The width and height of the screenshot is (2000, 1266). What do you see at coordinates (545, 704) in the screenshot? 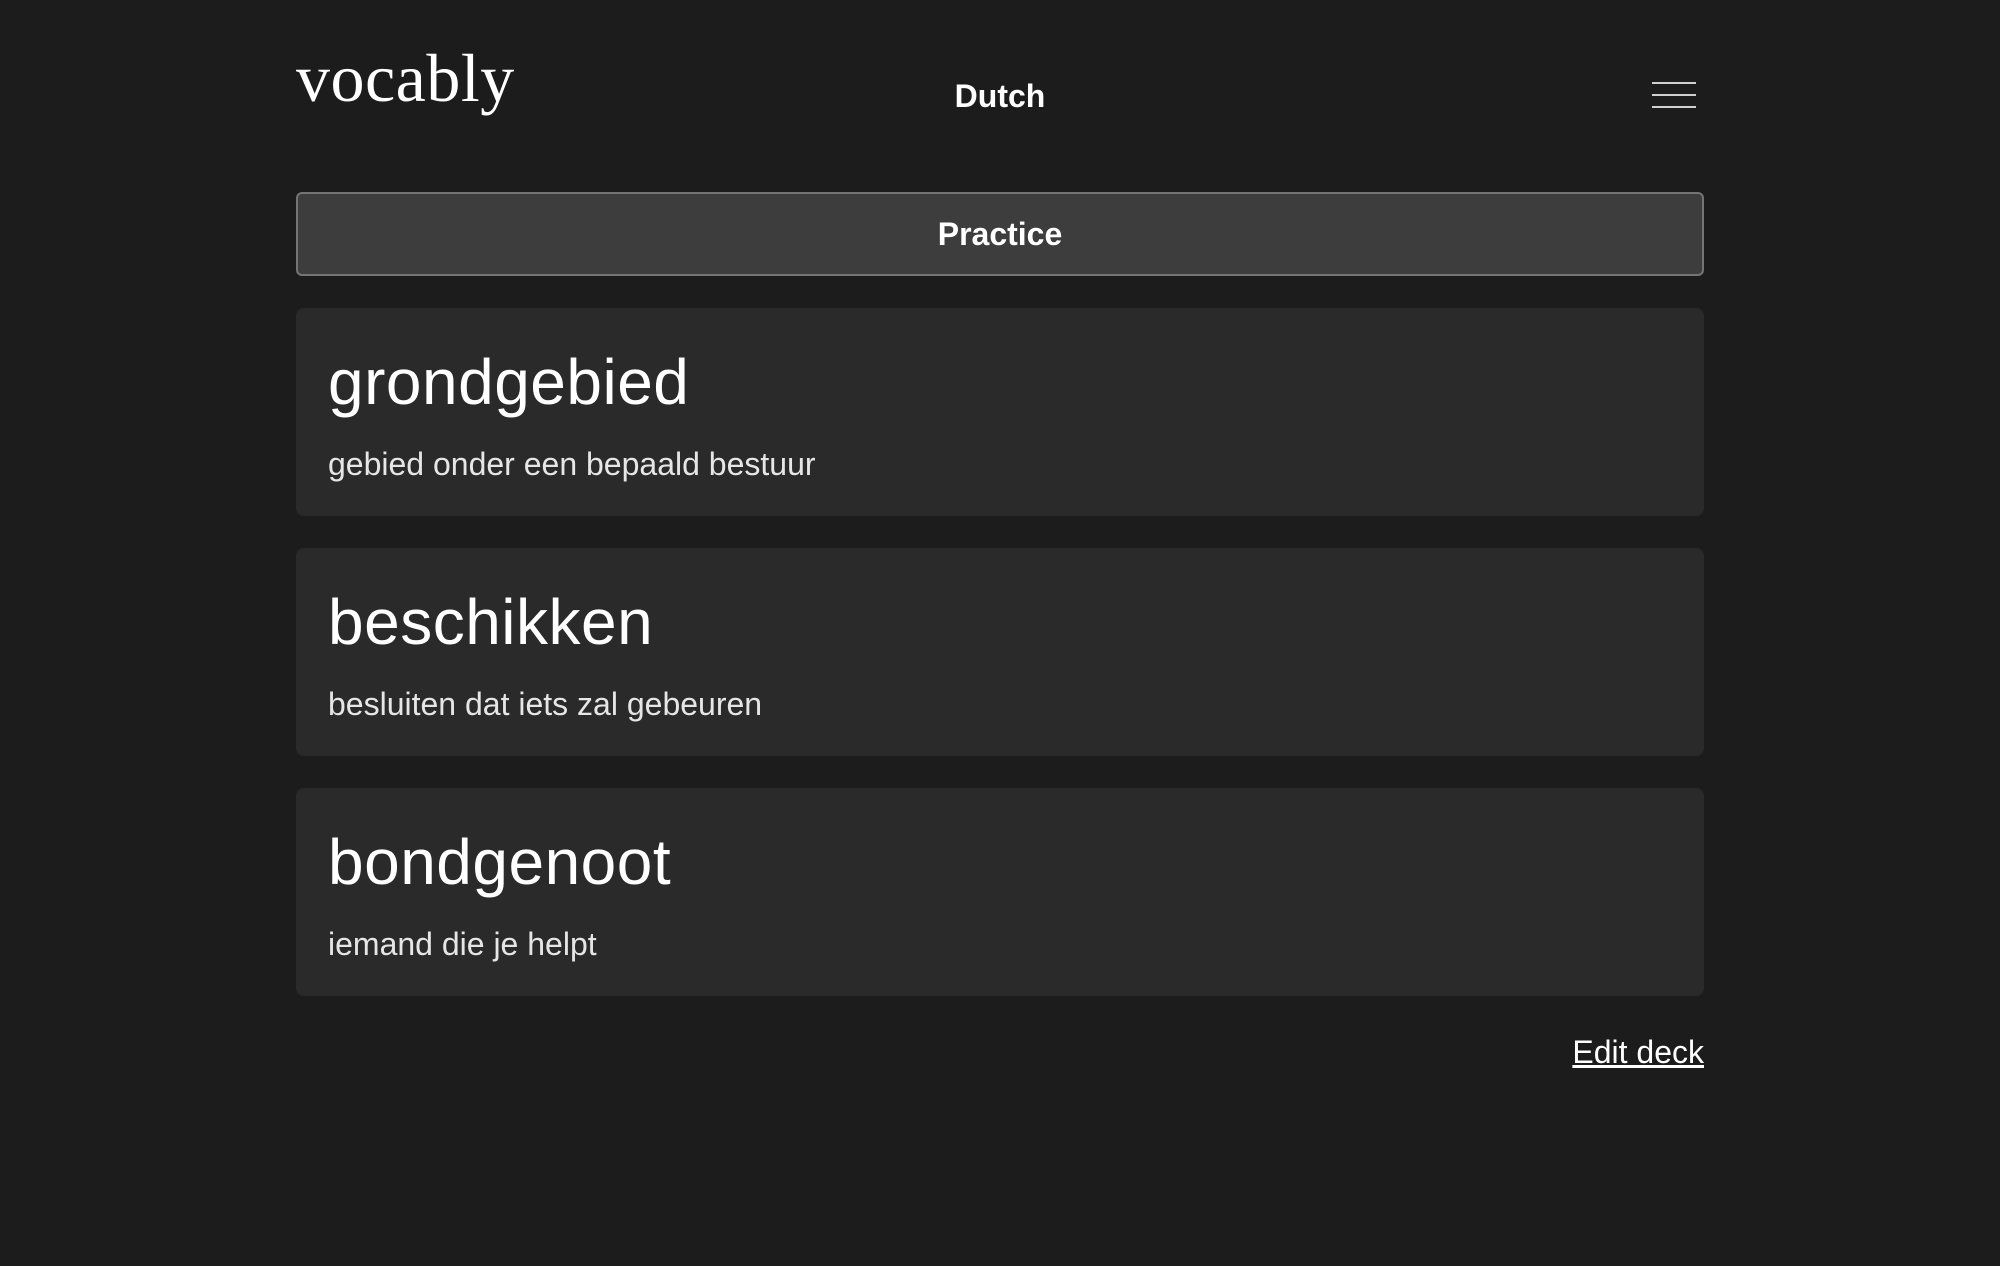
I see `card-definition: besluiten dat iets zal gebeuren` at bounding box center [545, 704].